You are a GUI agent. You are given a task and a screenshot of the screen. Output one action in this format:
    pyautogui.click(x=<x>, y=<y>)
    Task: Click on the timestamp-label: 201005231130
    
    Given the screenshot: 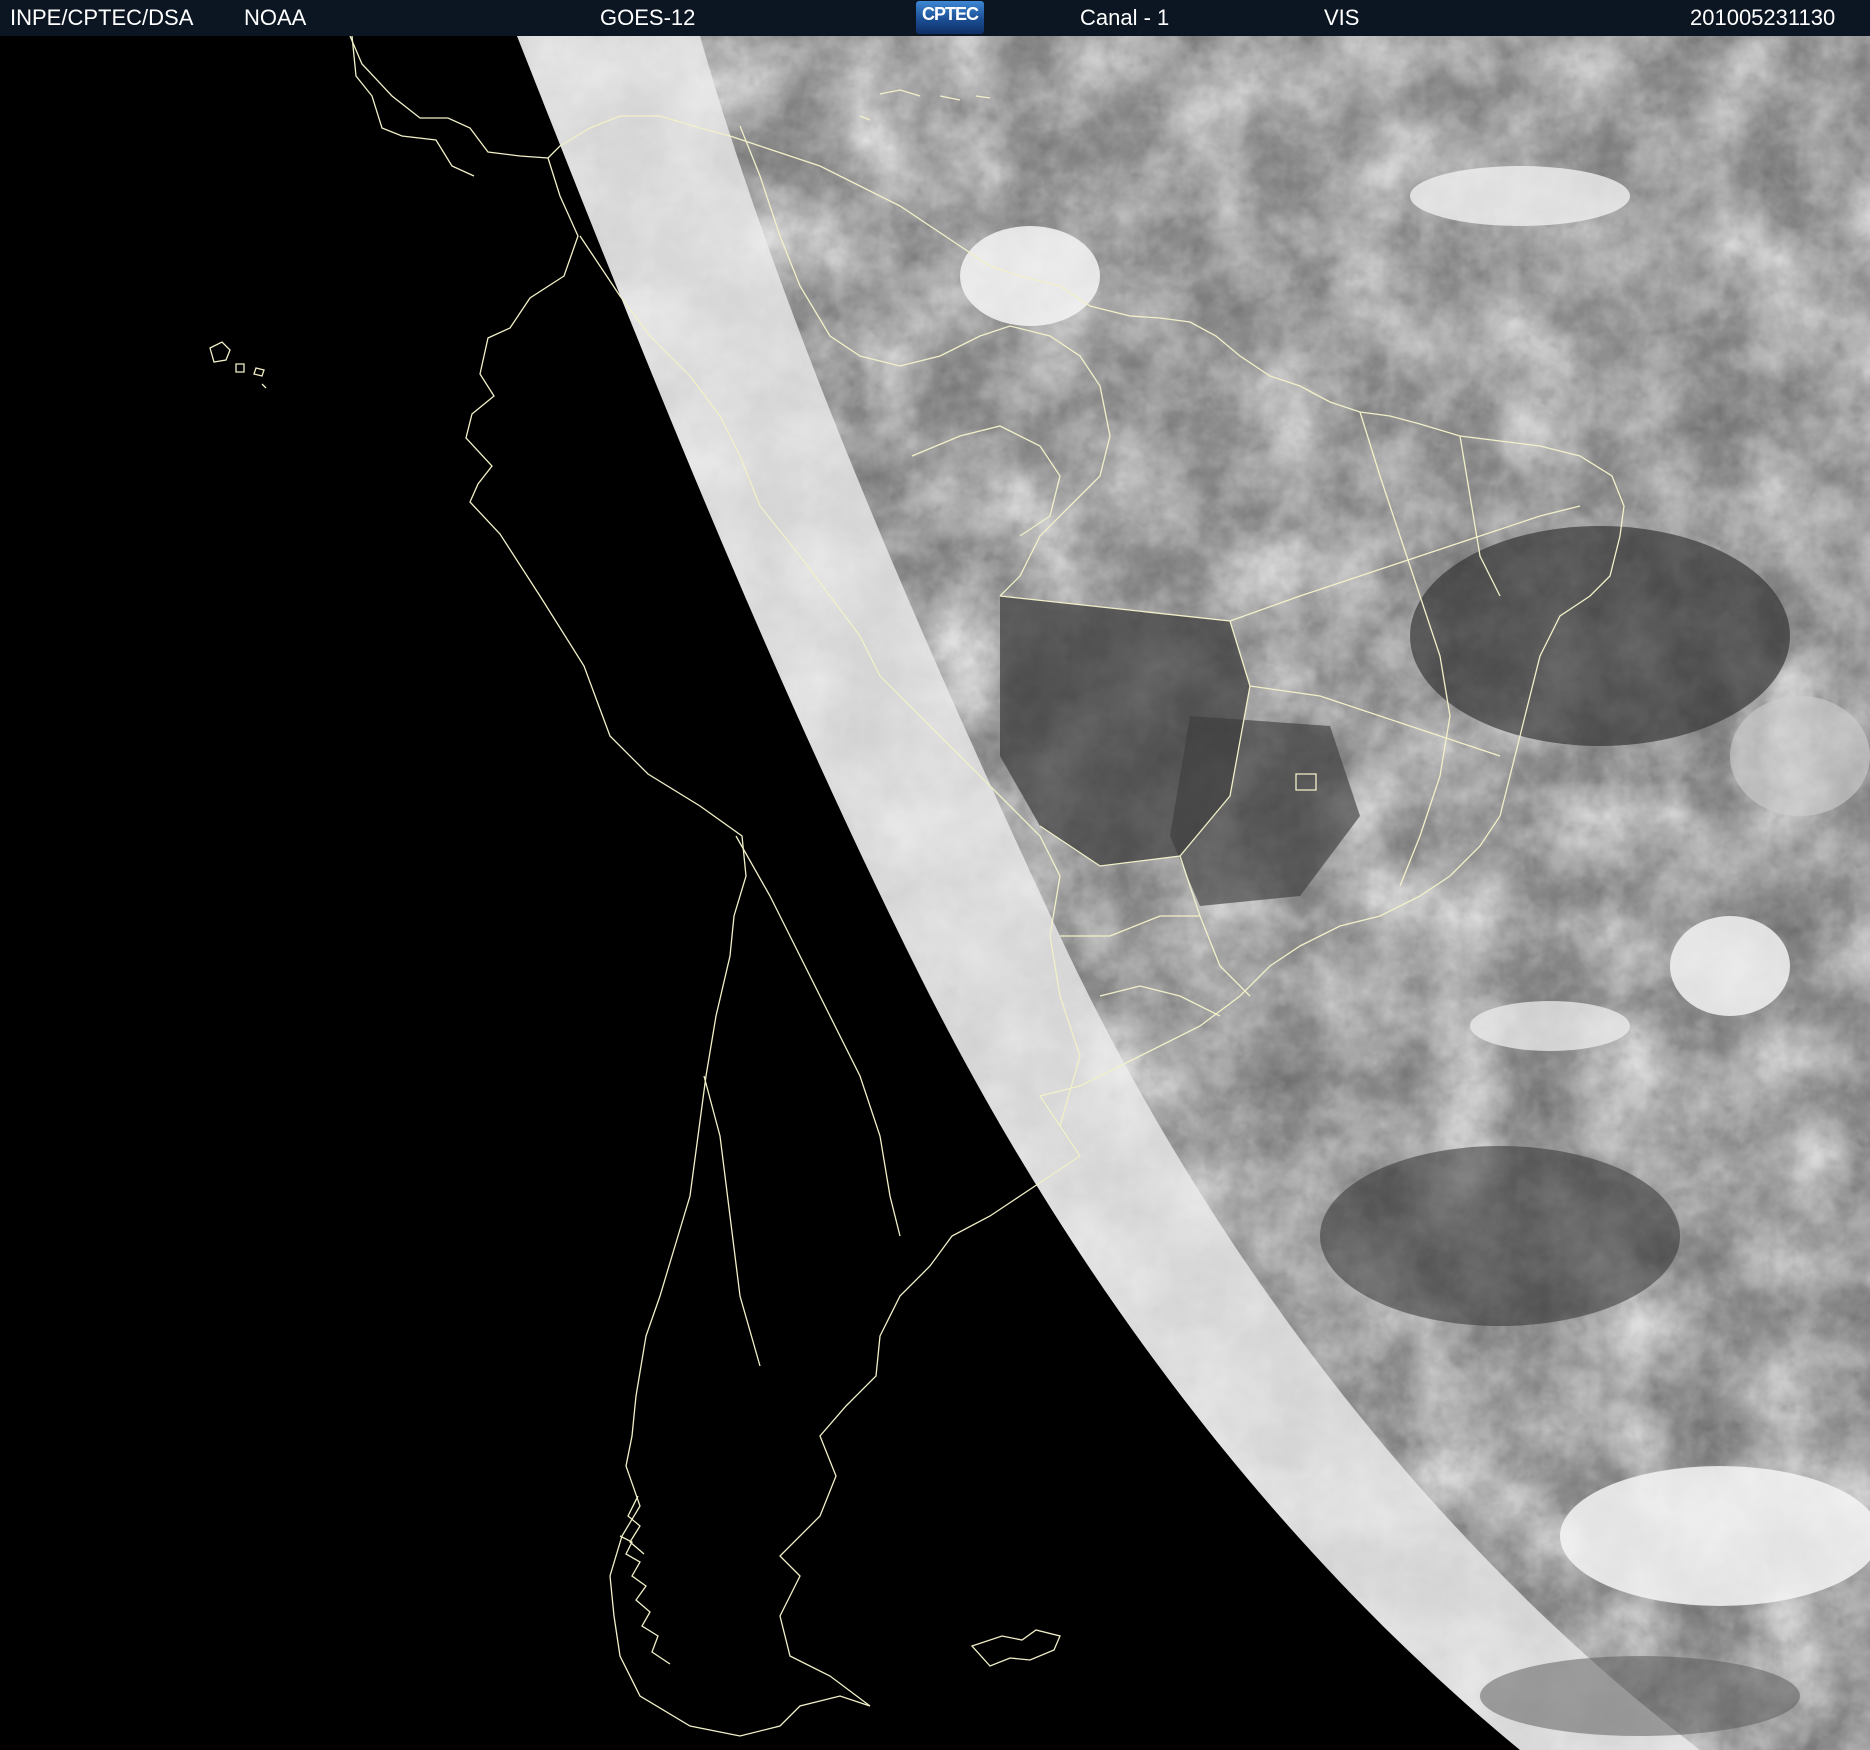 What is the action you would take?
    pyautogui.click(x=1763, y=17)
    